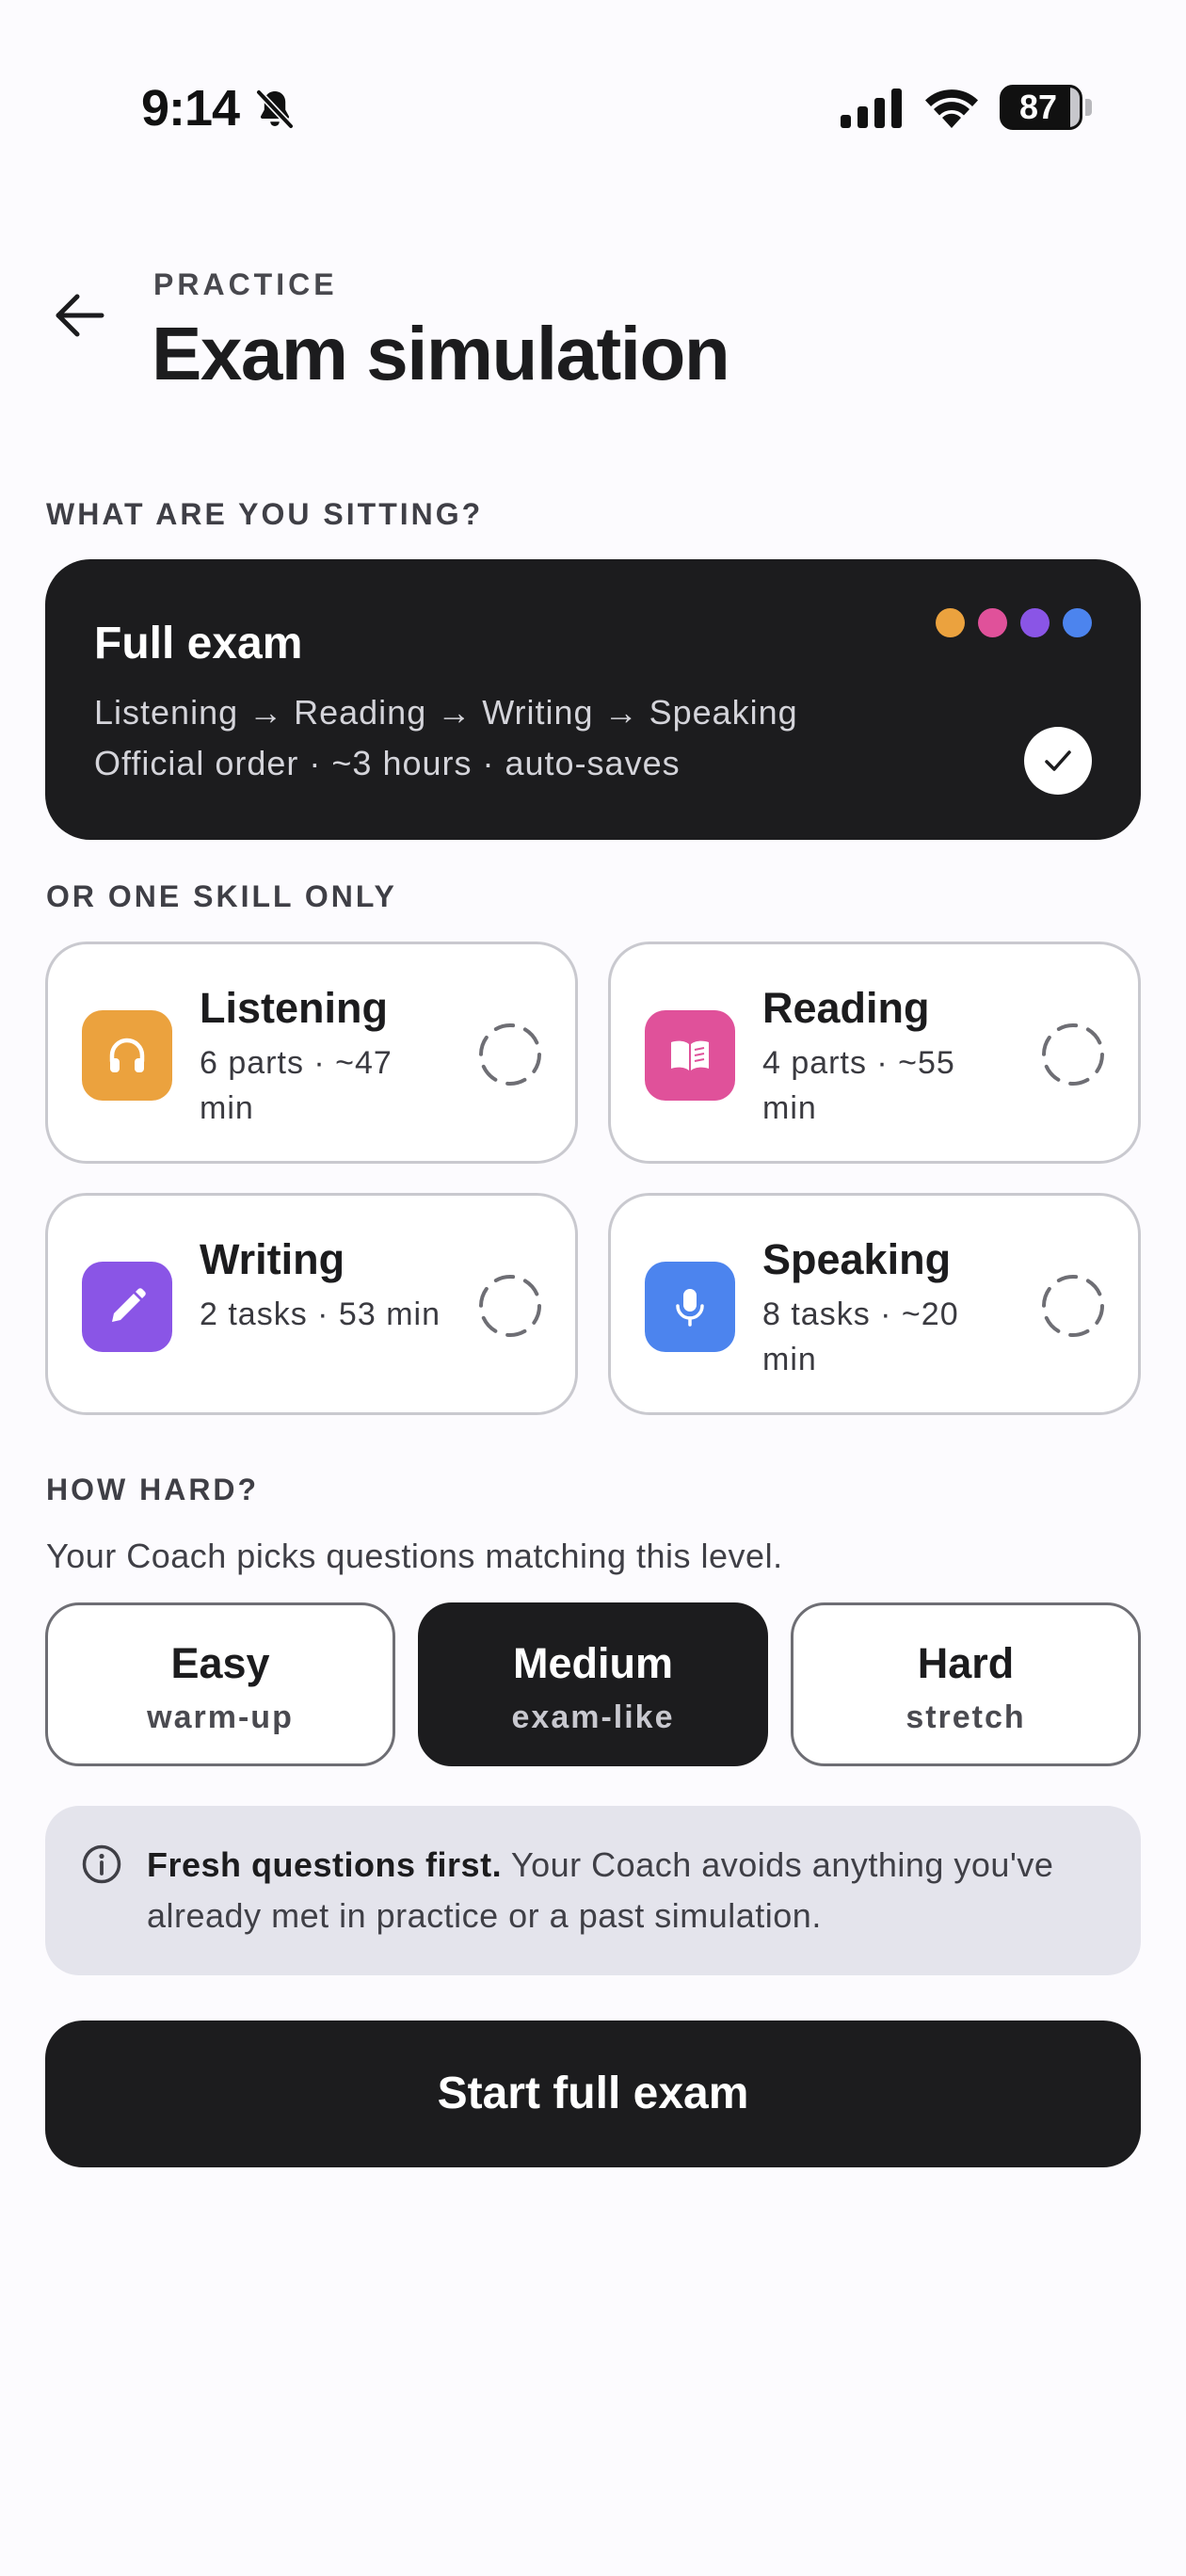 This screenshot has height=2576, width=1186. Describe the element at coordinates (320, 1314) in the screenshot. I see `skill-meta: 2 tasks · 53 min` at that location.